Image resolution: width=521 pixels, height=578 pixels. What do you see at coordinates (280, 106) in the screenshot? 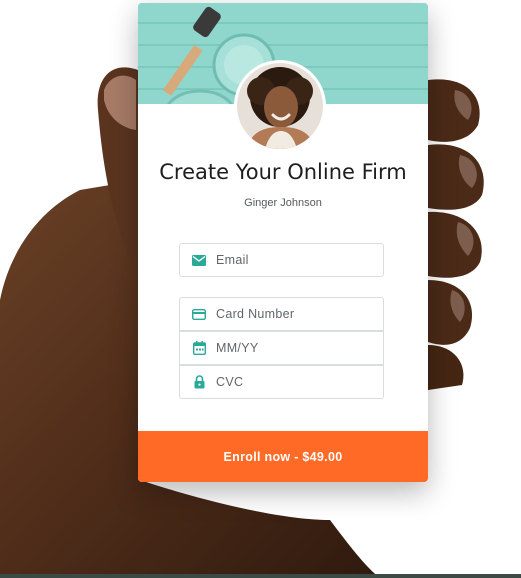
I see `avatar` at bounding box center [280, 106].